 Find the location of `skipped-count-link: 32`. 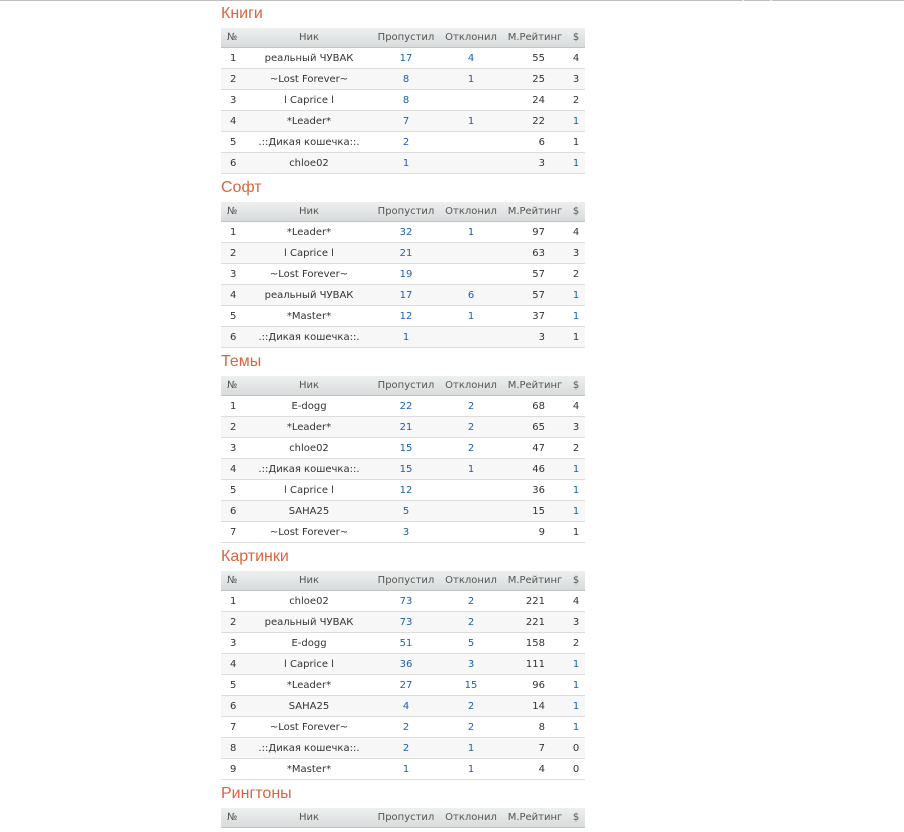

skipped-count-link: 32 is located at coordinates (406, 232).